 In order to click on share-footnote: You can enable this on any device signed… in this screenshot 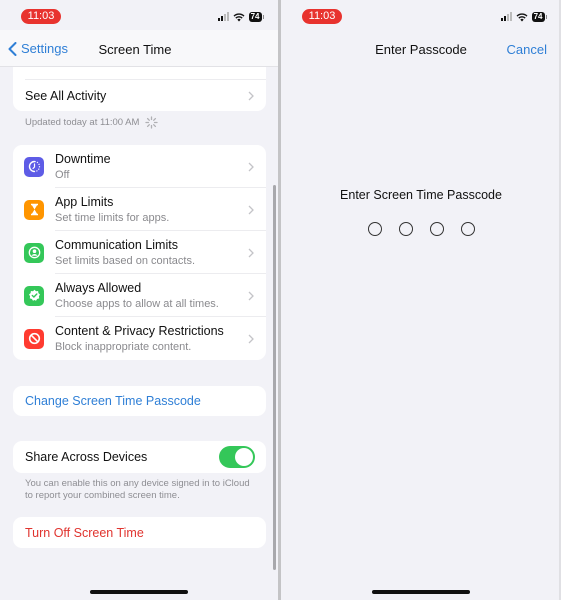, I will do `click(137, 490)`.